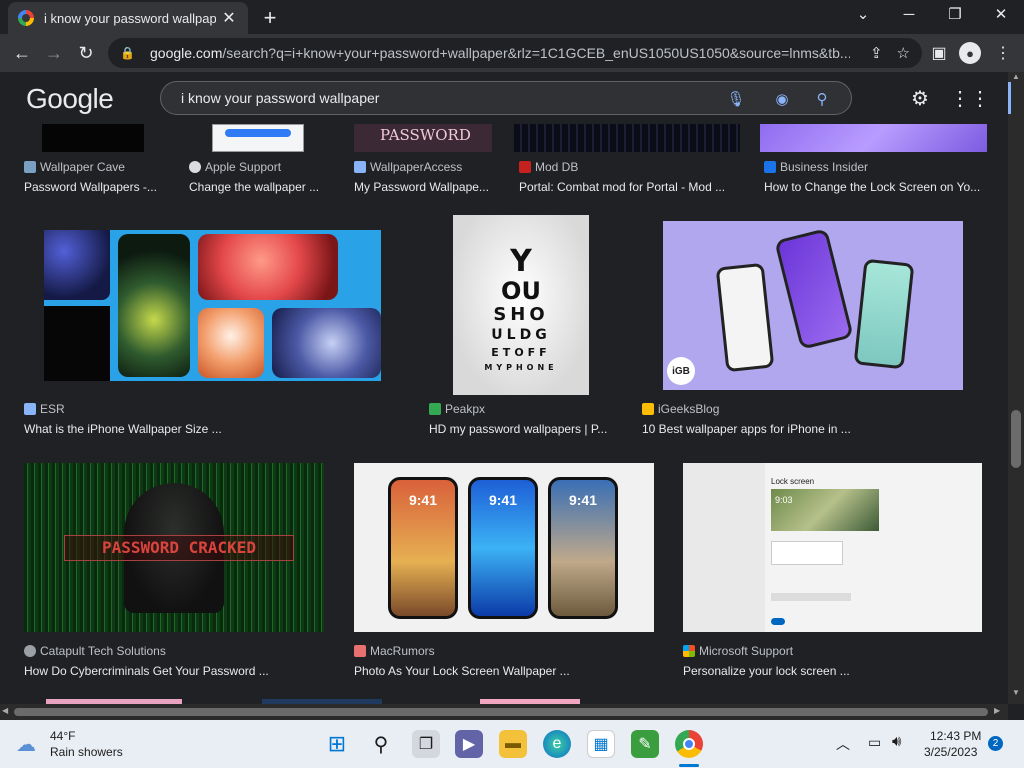 This screenshot has width=1024, height=768. What do you see at coordinates (501, 712) in the screenshot?
I see `horizontal-scroll-thumb` at bounding box center [501, 712].